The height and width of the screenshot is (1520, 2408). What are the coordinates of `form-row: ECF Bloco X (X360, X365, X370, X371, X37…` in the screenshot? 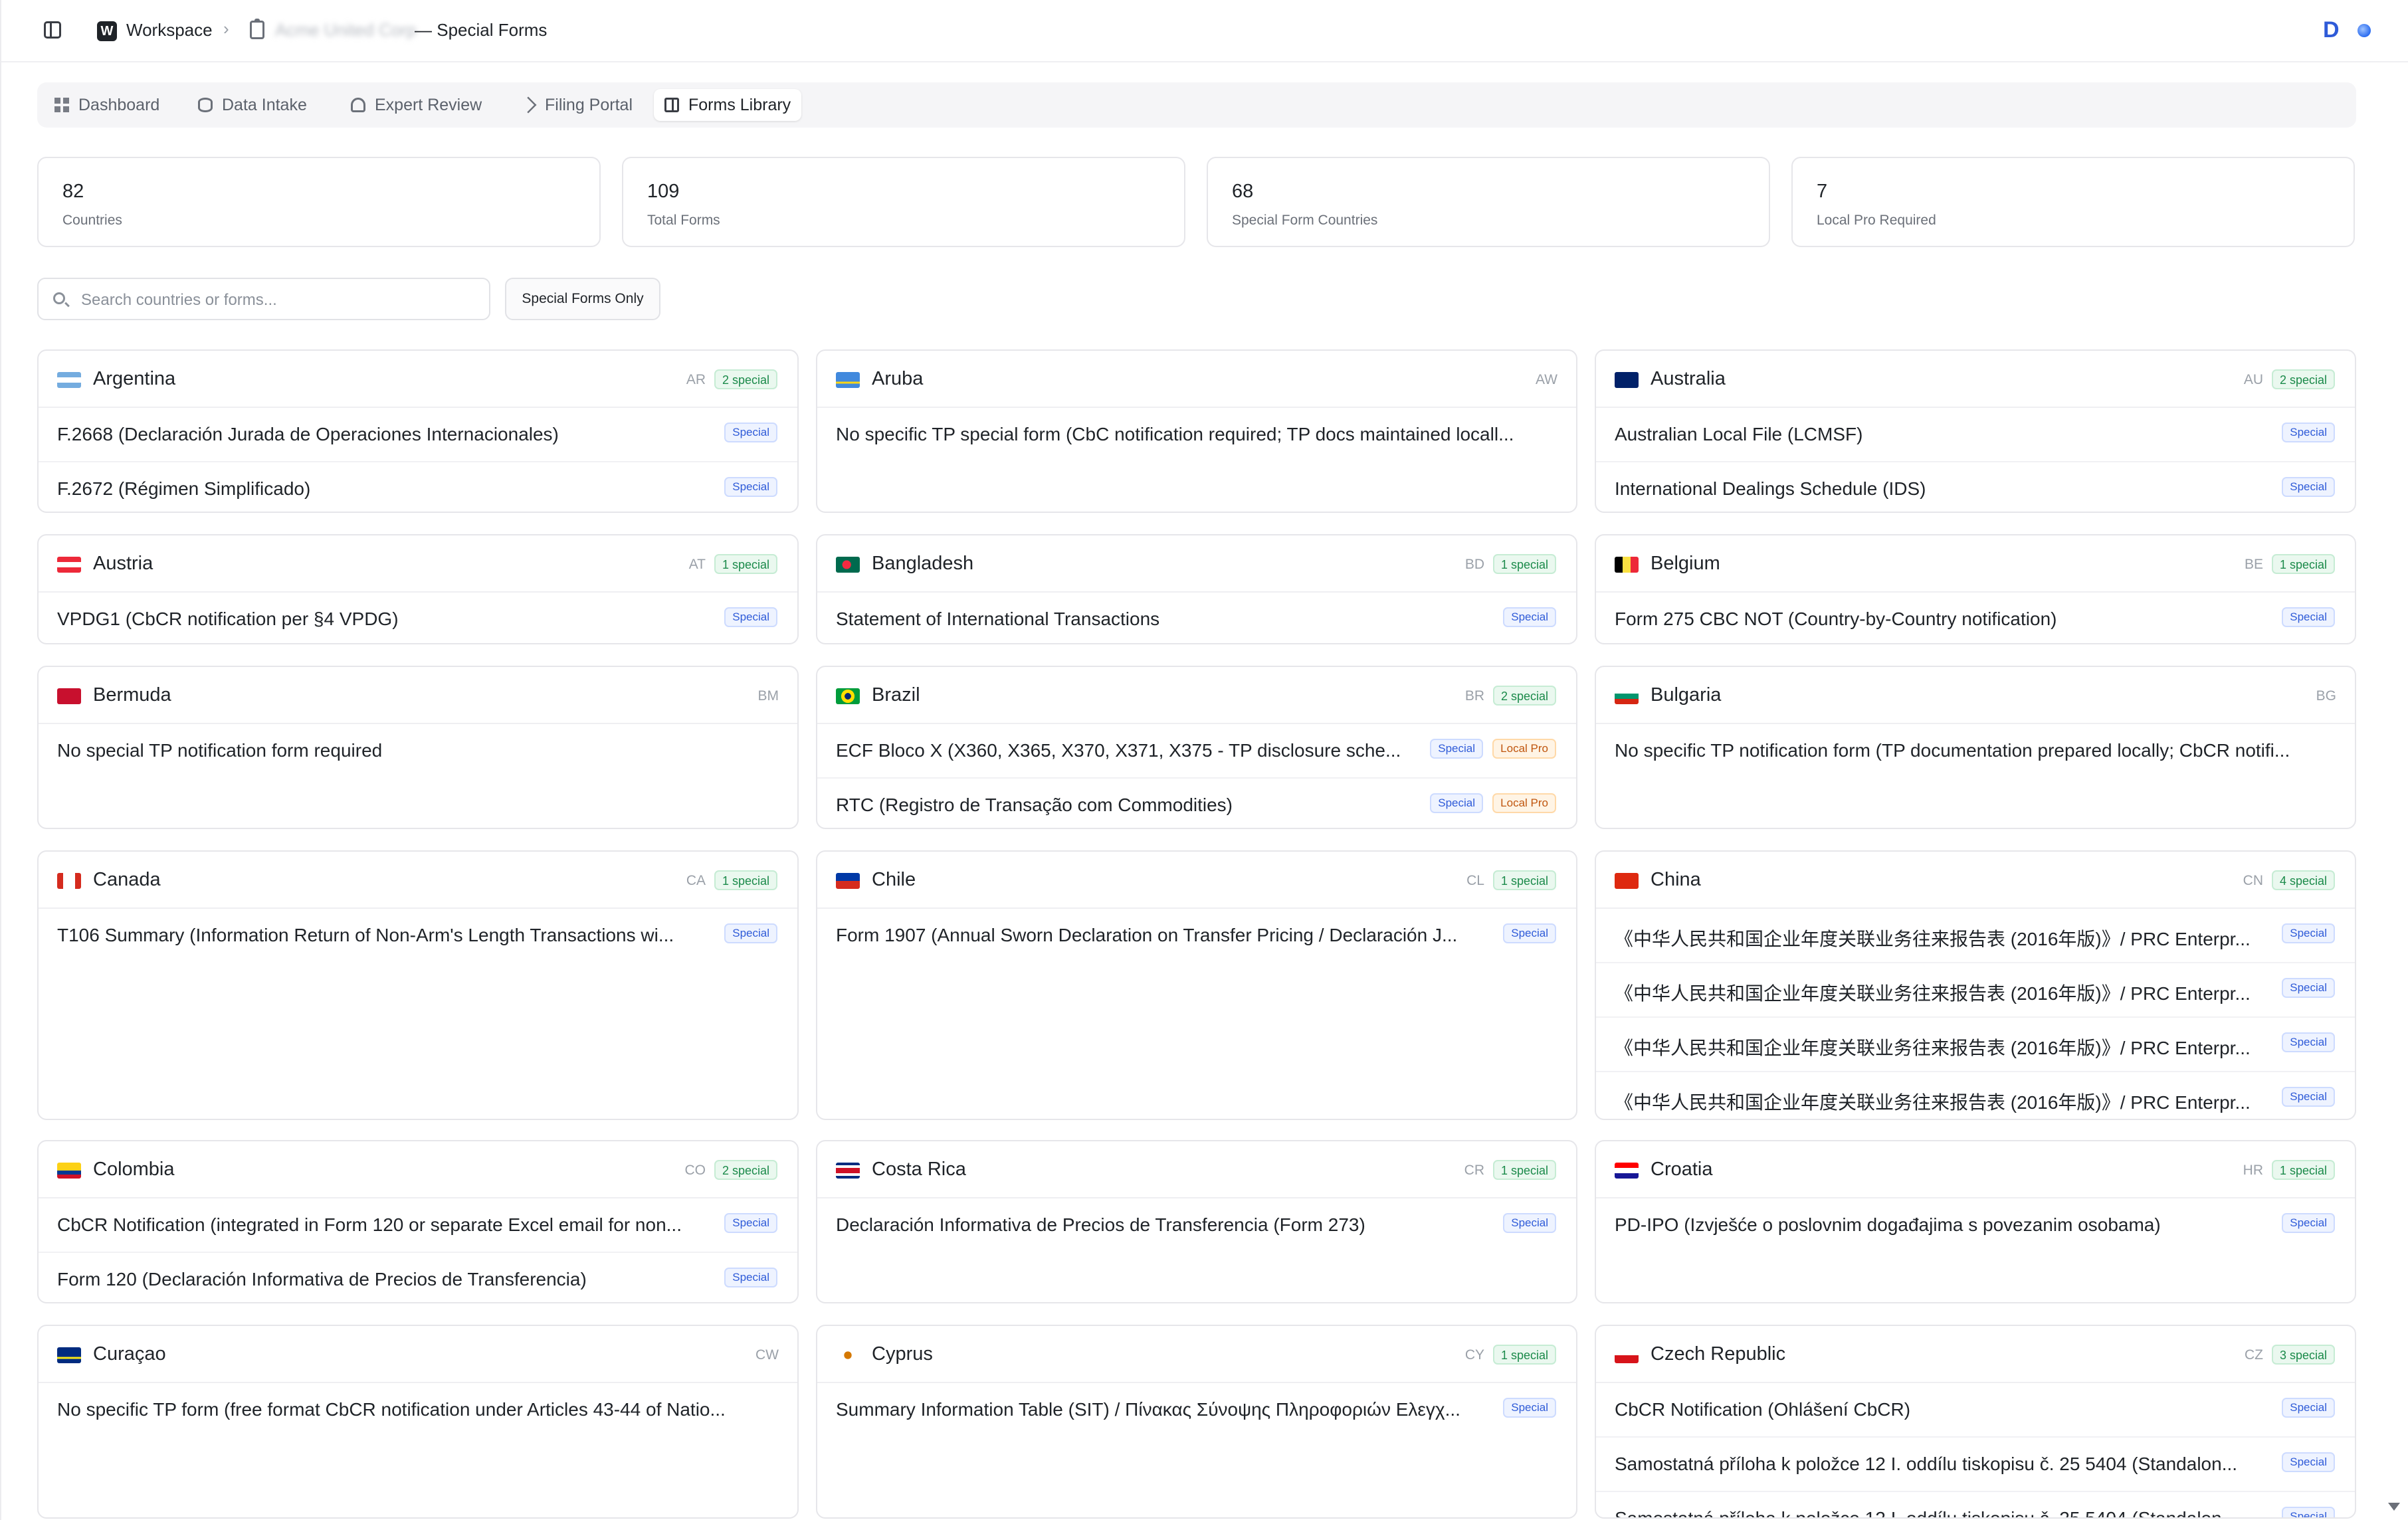 It's located at (1196, 751).